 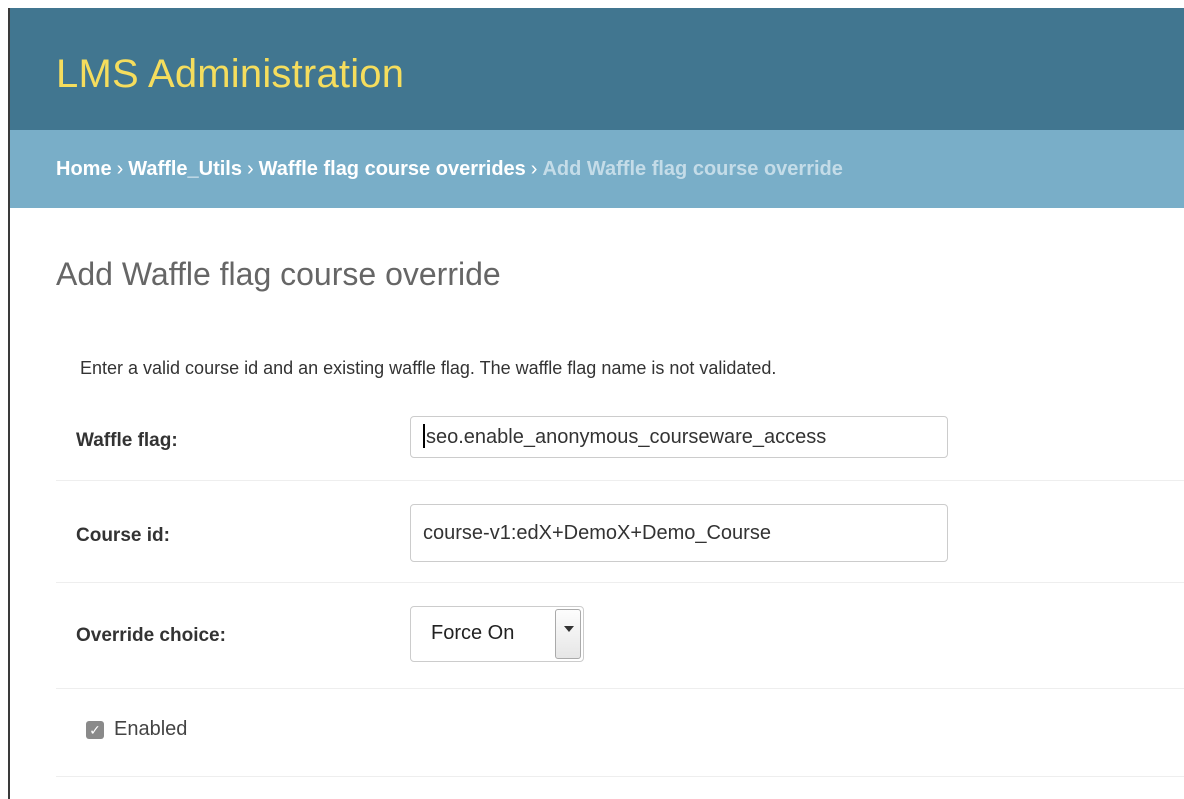 I want to click on override-choice-select: Force On, so click(x=497, y=634).